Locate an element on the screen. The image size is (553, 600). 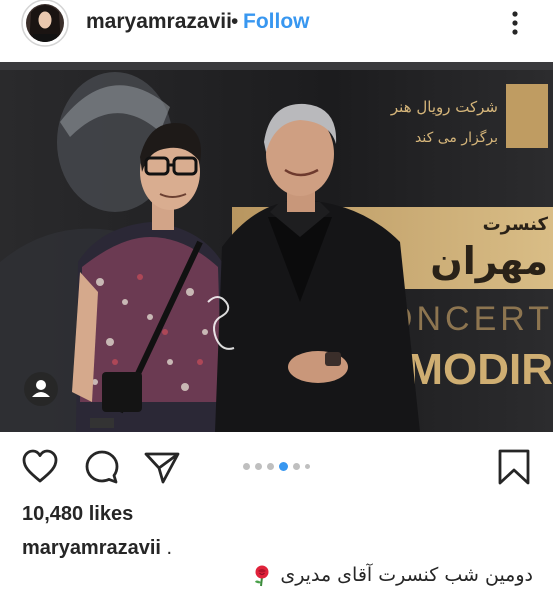
backdrop-text-2: برگزار می کند is located at coordinates (456, 137).